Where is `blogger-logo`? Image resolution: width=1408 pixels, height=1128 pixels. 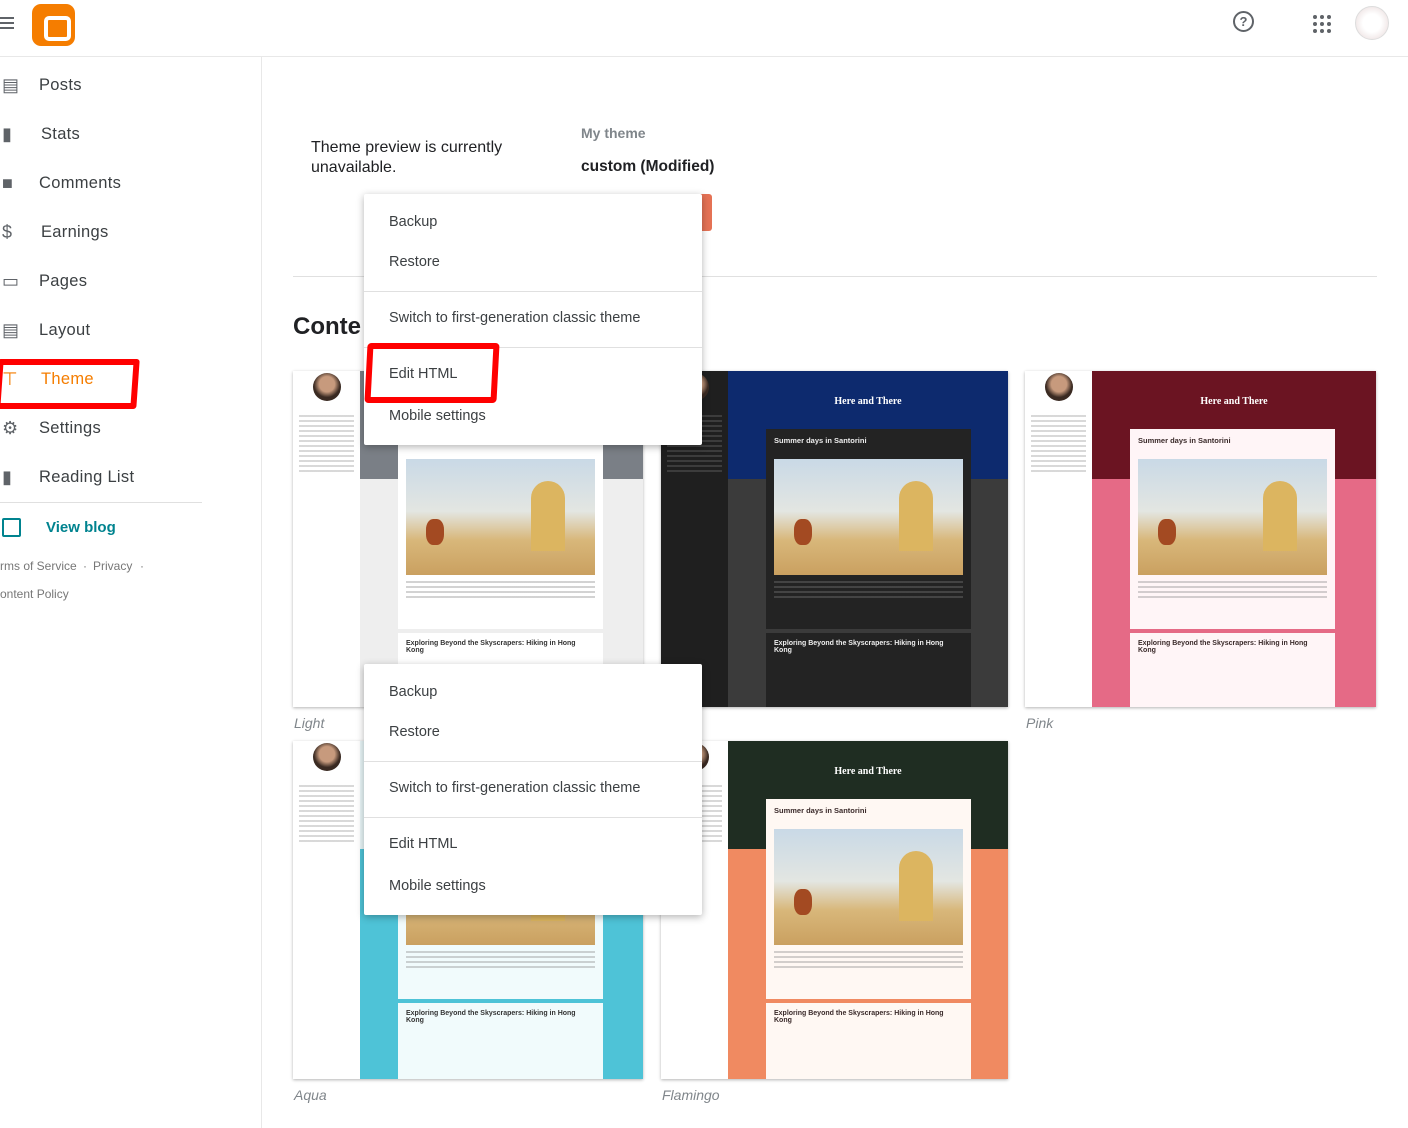
blogger-logo is located at coordinates (53, 25).